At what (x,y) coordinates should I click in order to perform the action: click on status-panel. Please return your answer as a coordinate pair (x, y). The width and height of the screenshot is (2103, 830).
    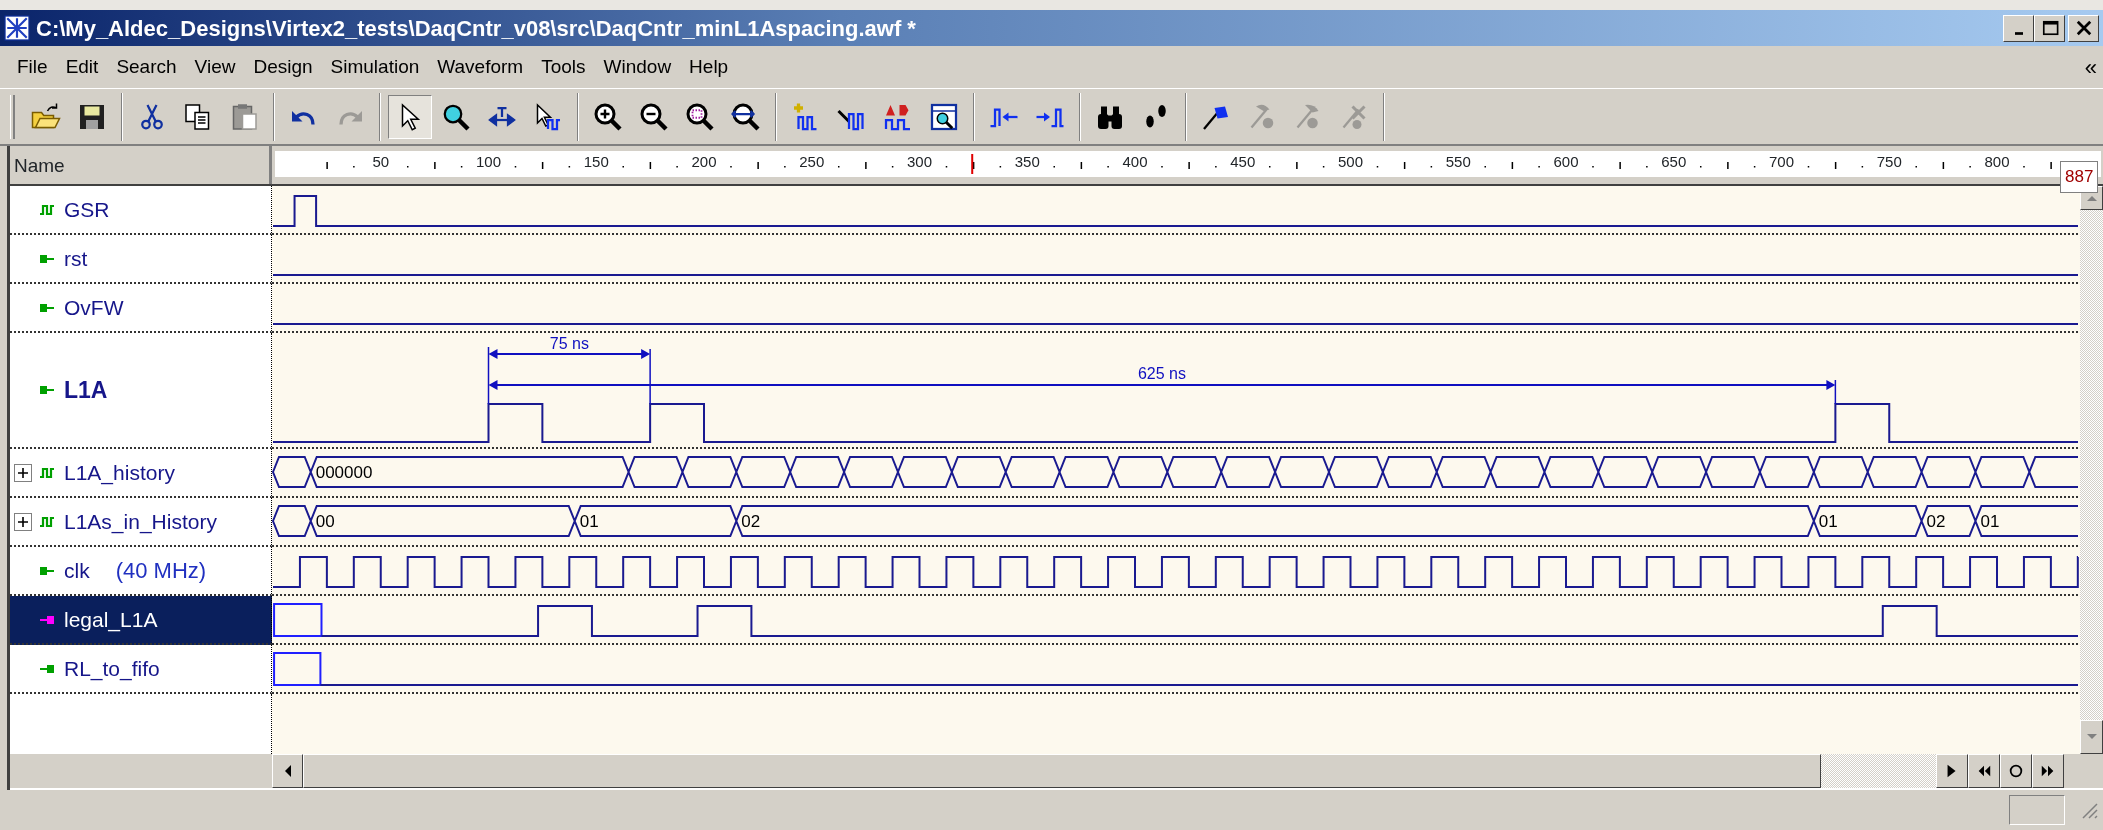
    Looking at the image, I should click on (2037, 810).